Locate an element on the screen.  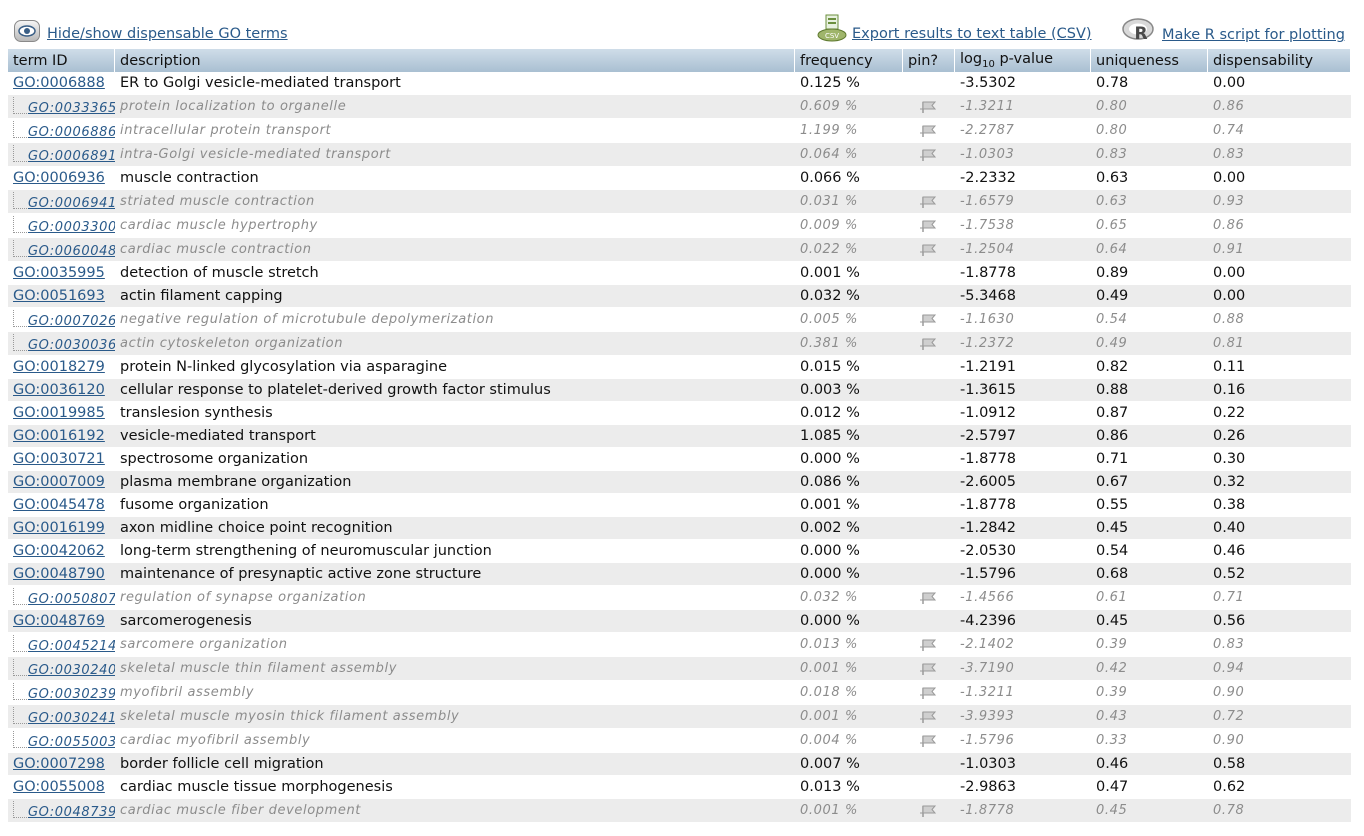
frequency-cell: 0.032 % is located at coordinates (849, 598).